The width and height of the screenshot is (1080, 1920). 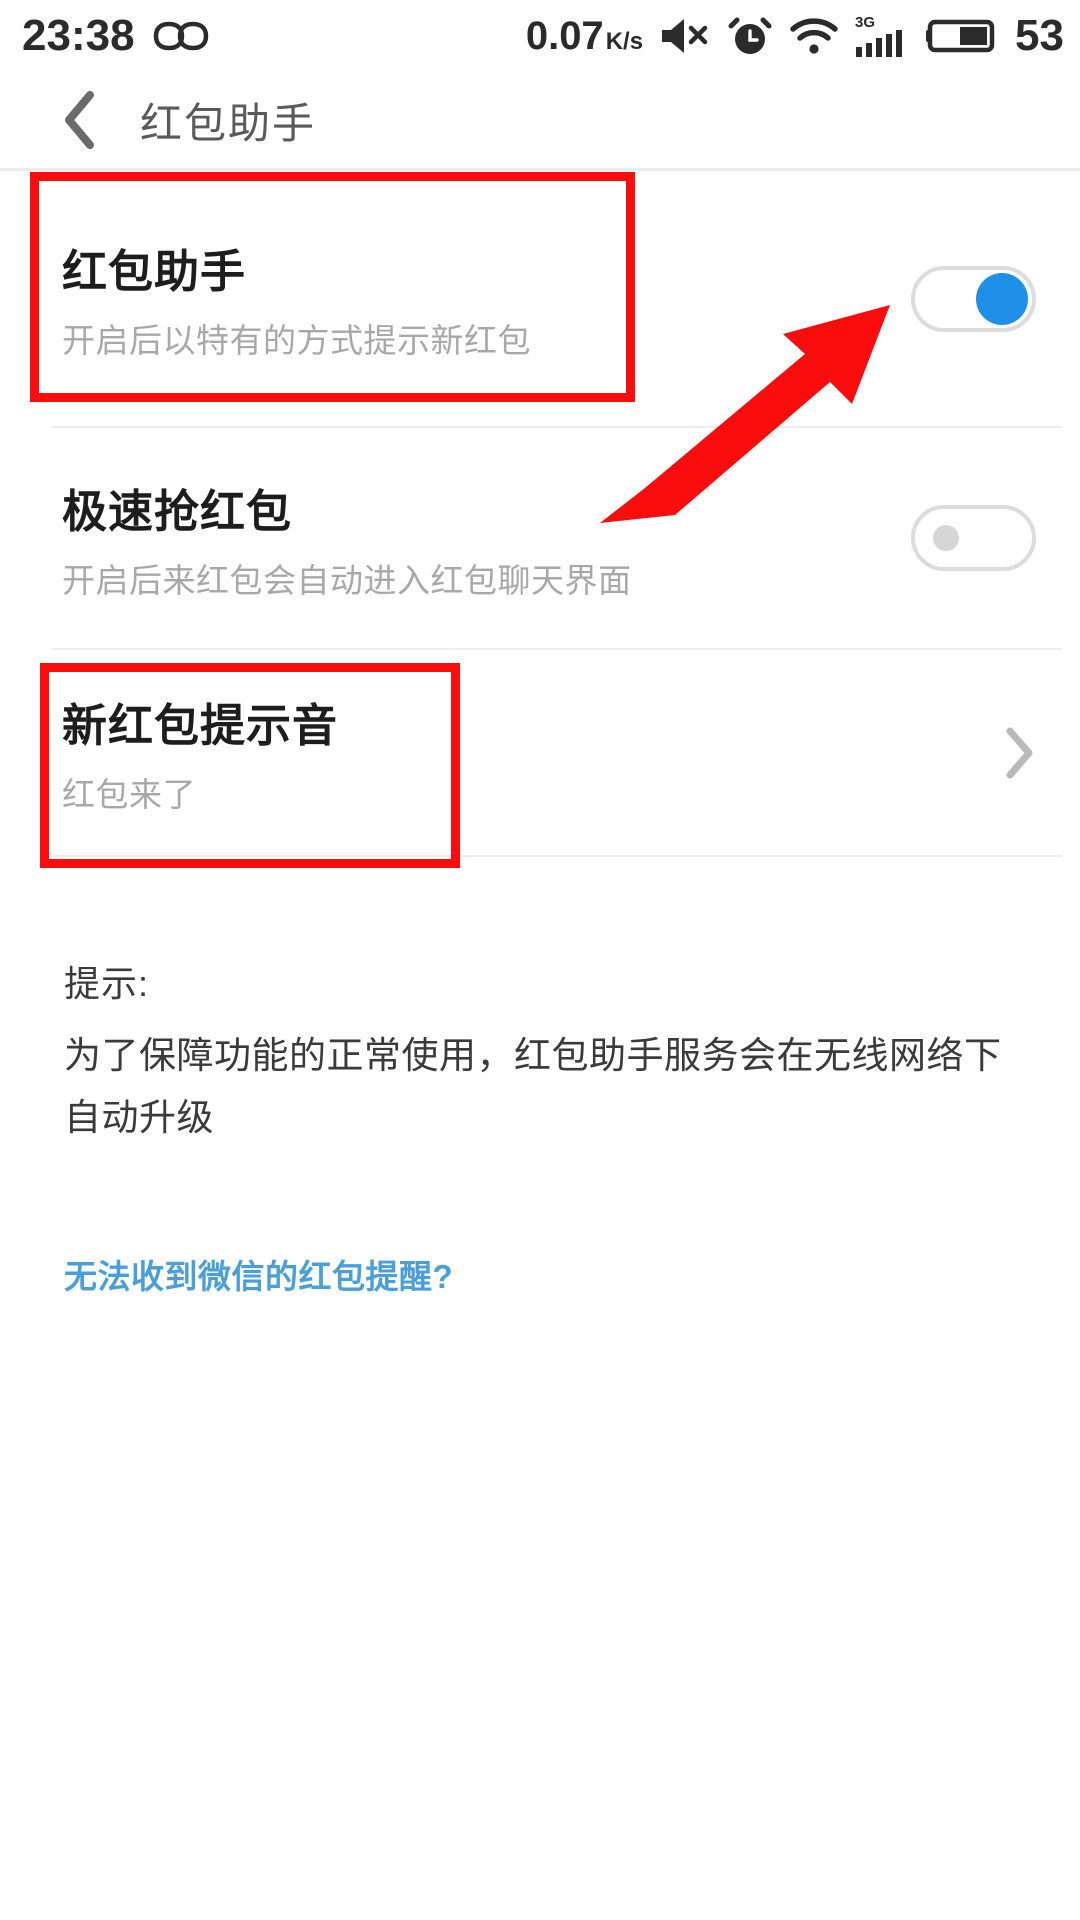 What do you see at coordinates (296, 340) in the screenshot?
I see `row-subtitle: 开启后以特有的方式提示新红包` at bounding box center [296, 340].